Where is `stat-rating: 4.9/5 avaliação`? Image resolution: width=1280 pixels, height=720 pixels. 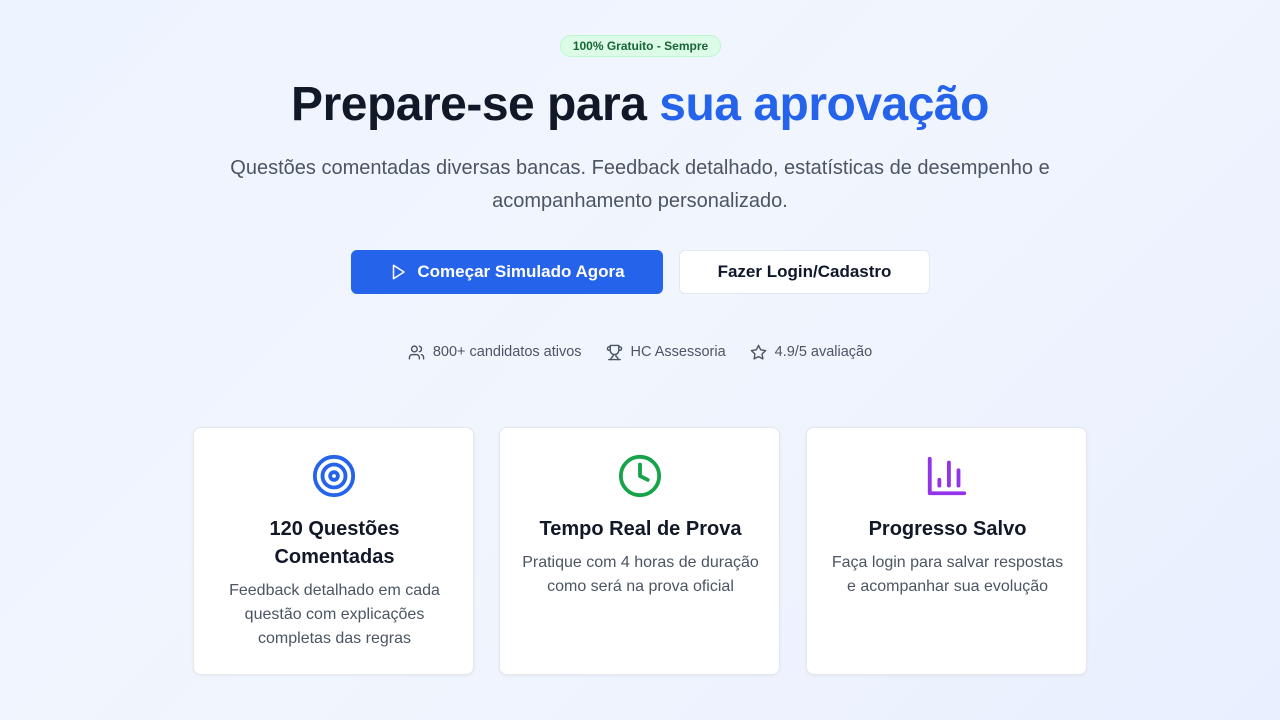
stat-rating: 4.9/5 avaliação is located at coordinates (811, 352).